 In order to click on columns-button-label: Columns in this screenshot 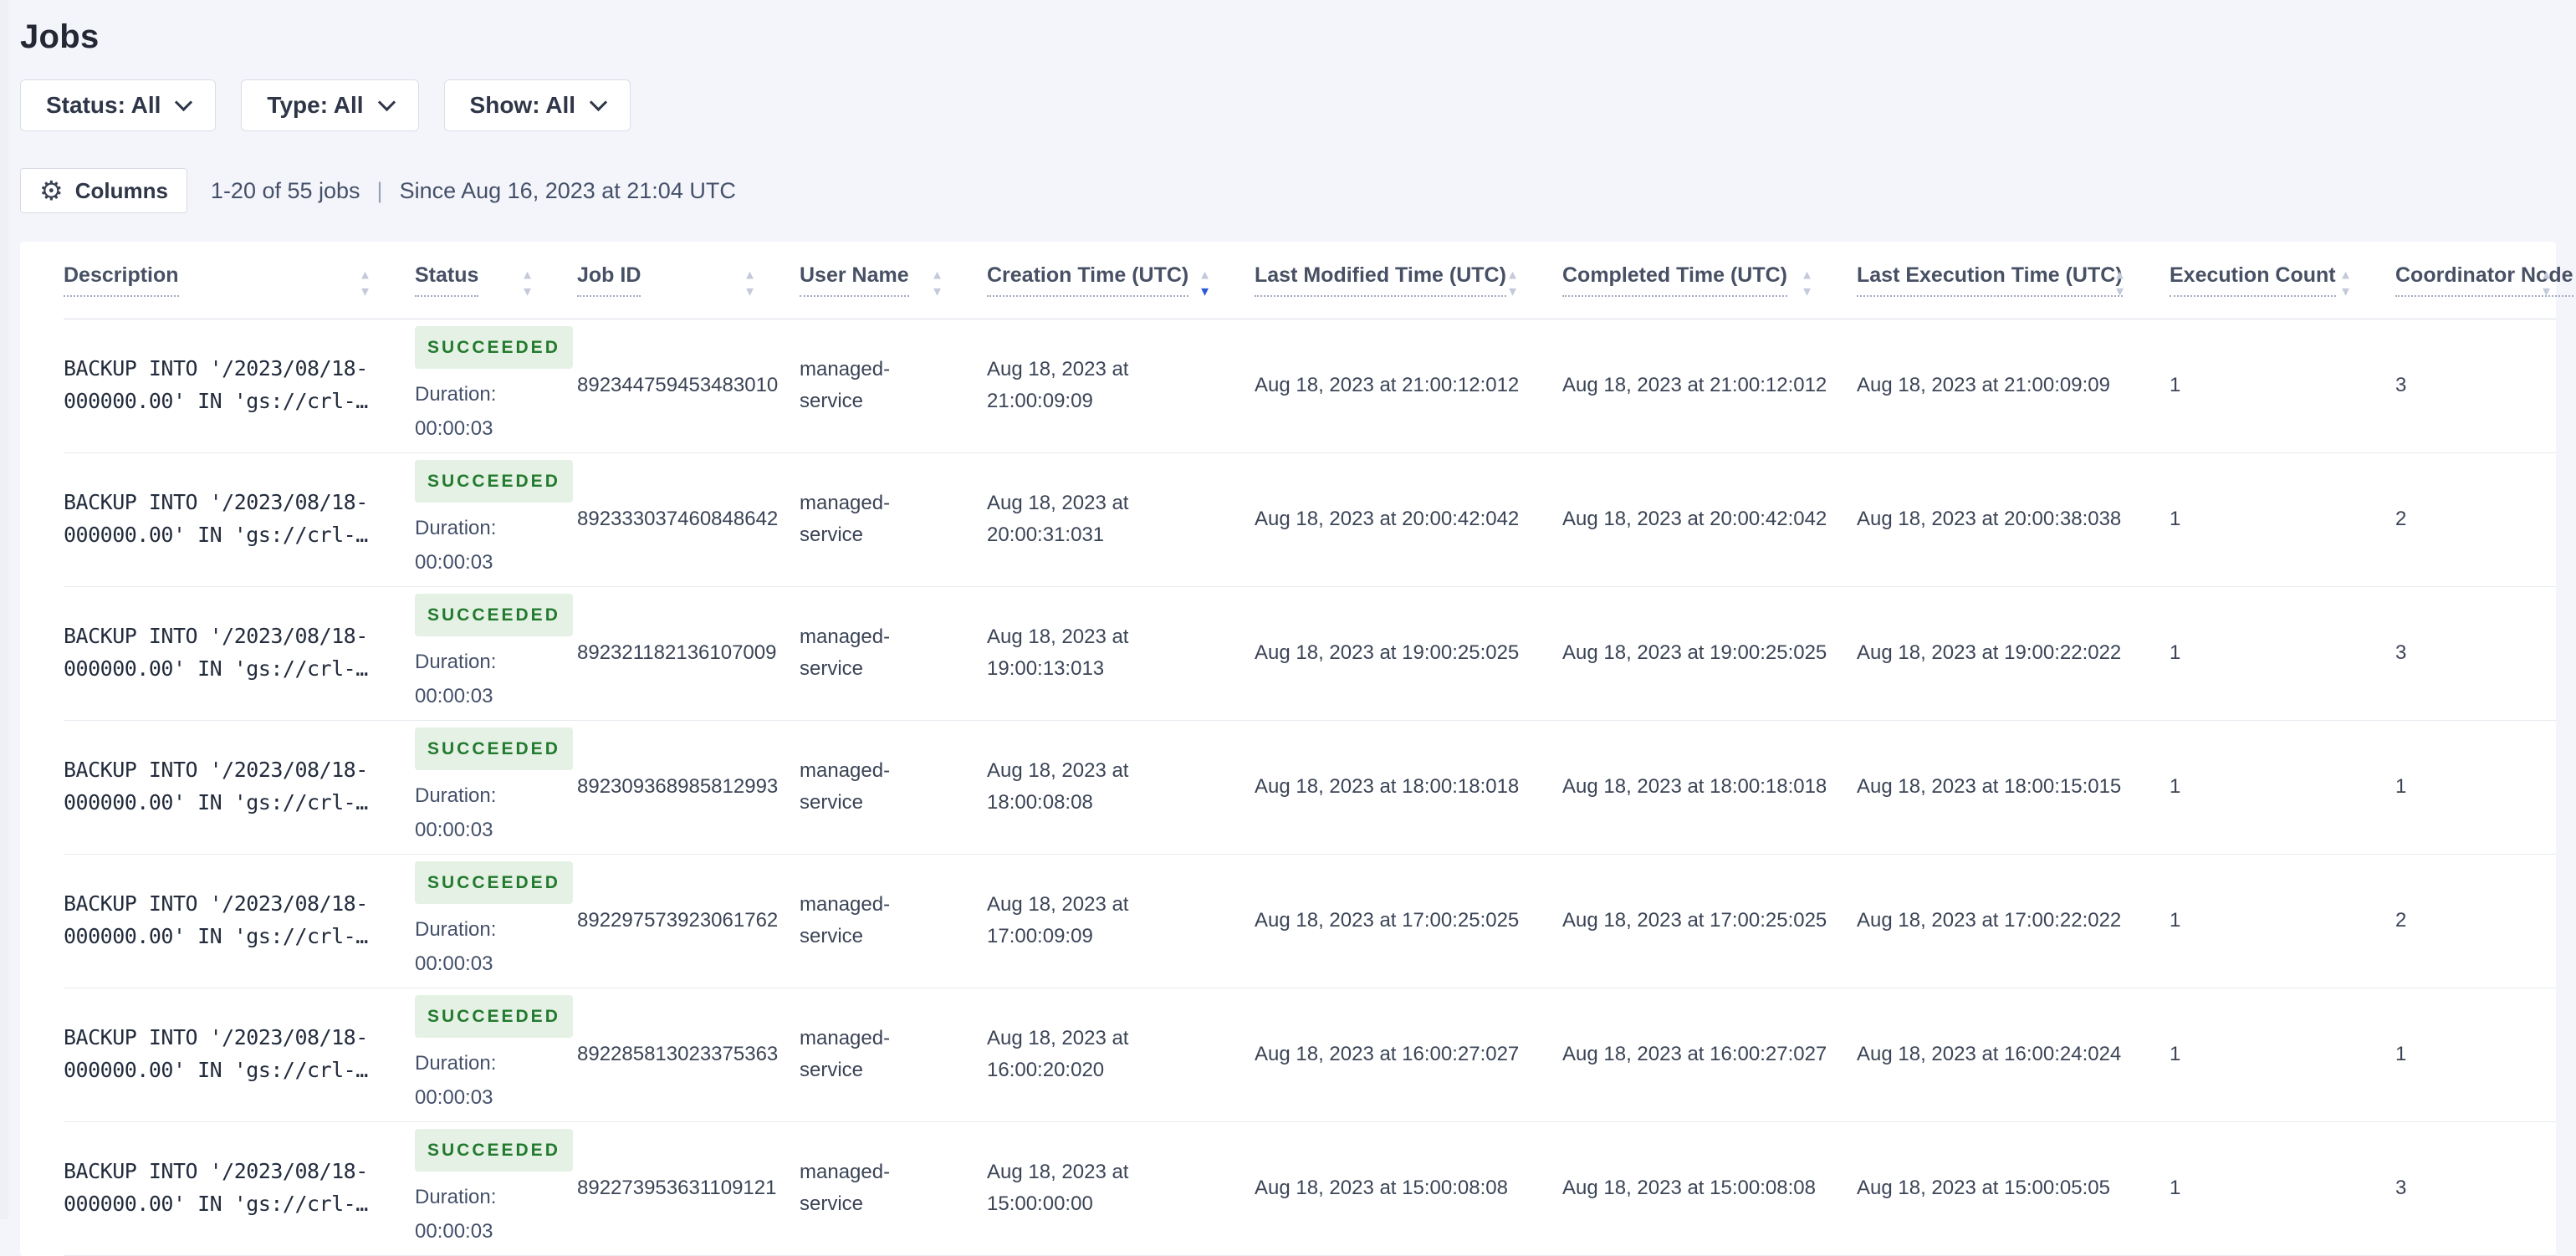, I will do `click(121, 190)`.